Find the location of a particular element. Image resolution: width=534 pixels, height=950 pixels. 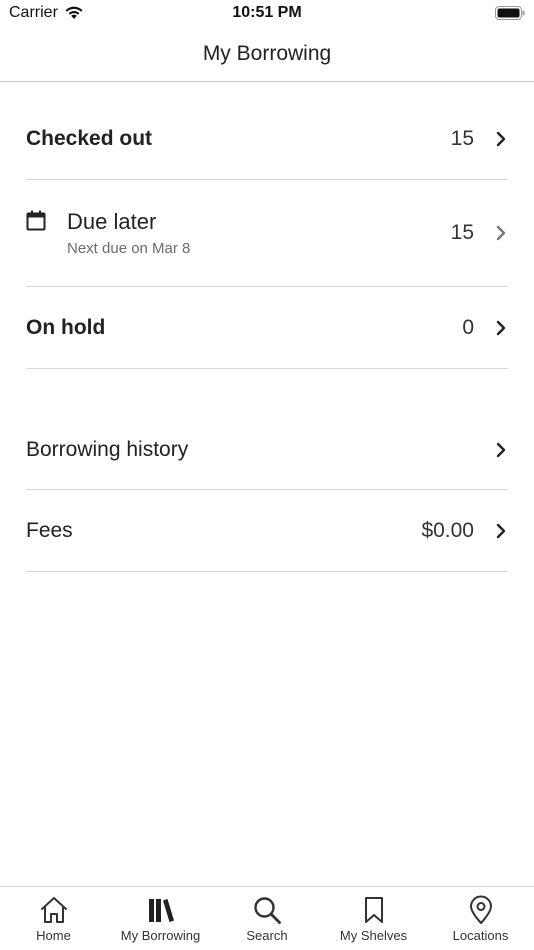

fees-row: Fees $0.00 is located at coordinates (267, 531).